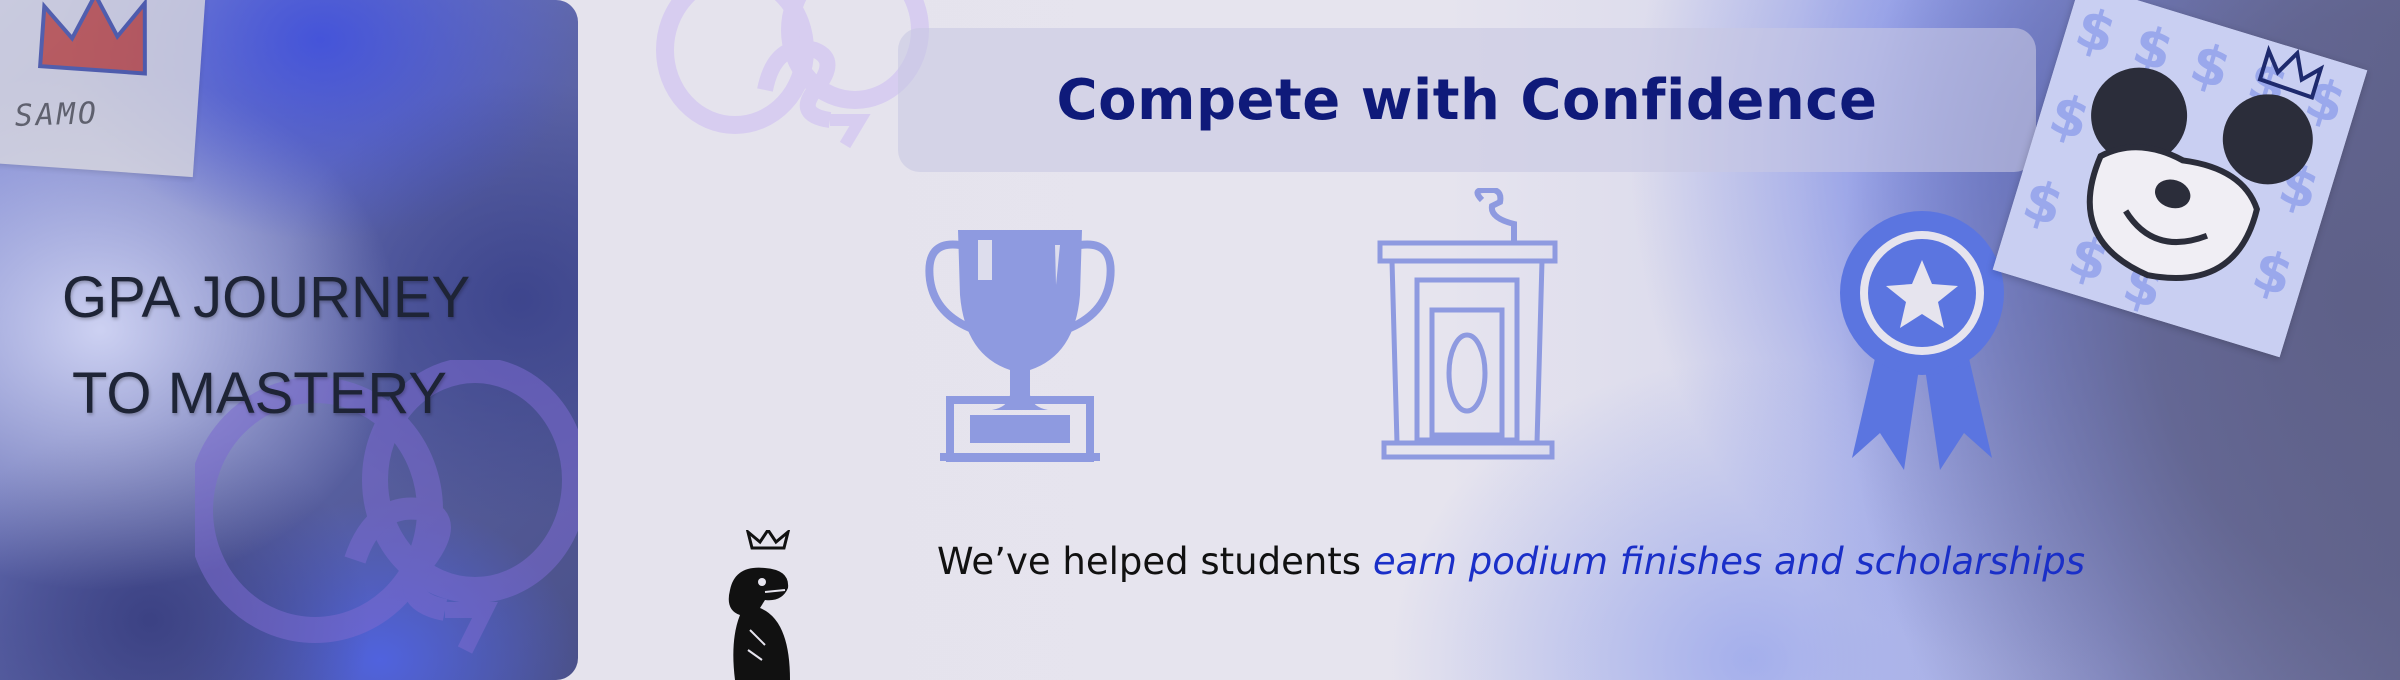  What do you see at coordinates (1155, 561) in the screenshot?
I see `tagline-plain: We’ve helped students` at bounding box center [1155, 561].